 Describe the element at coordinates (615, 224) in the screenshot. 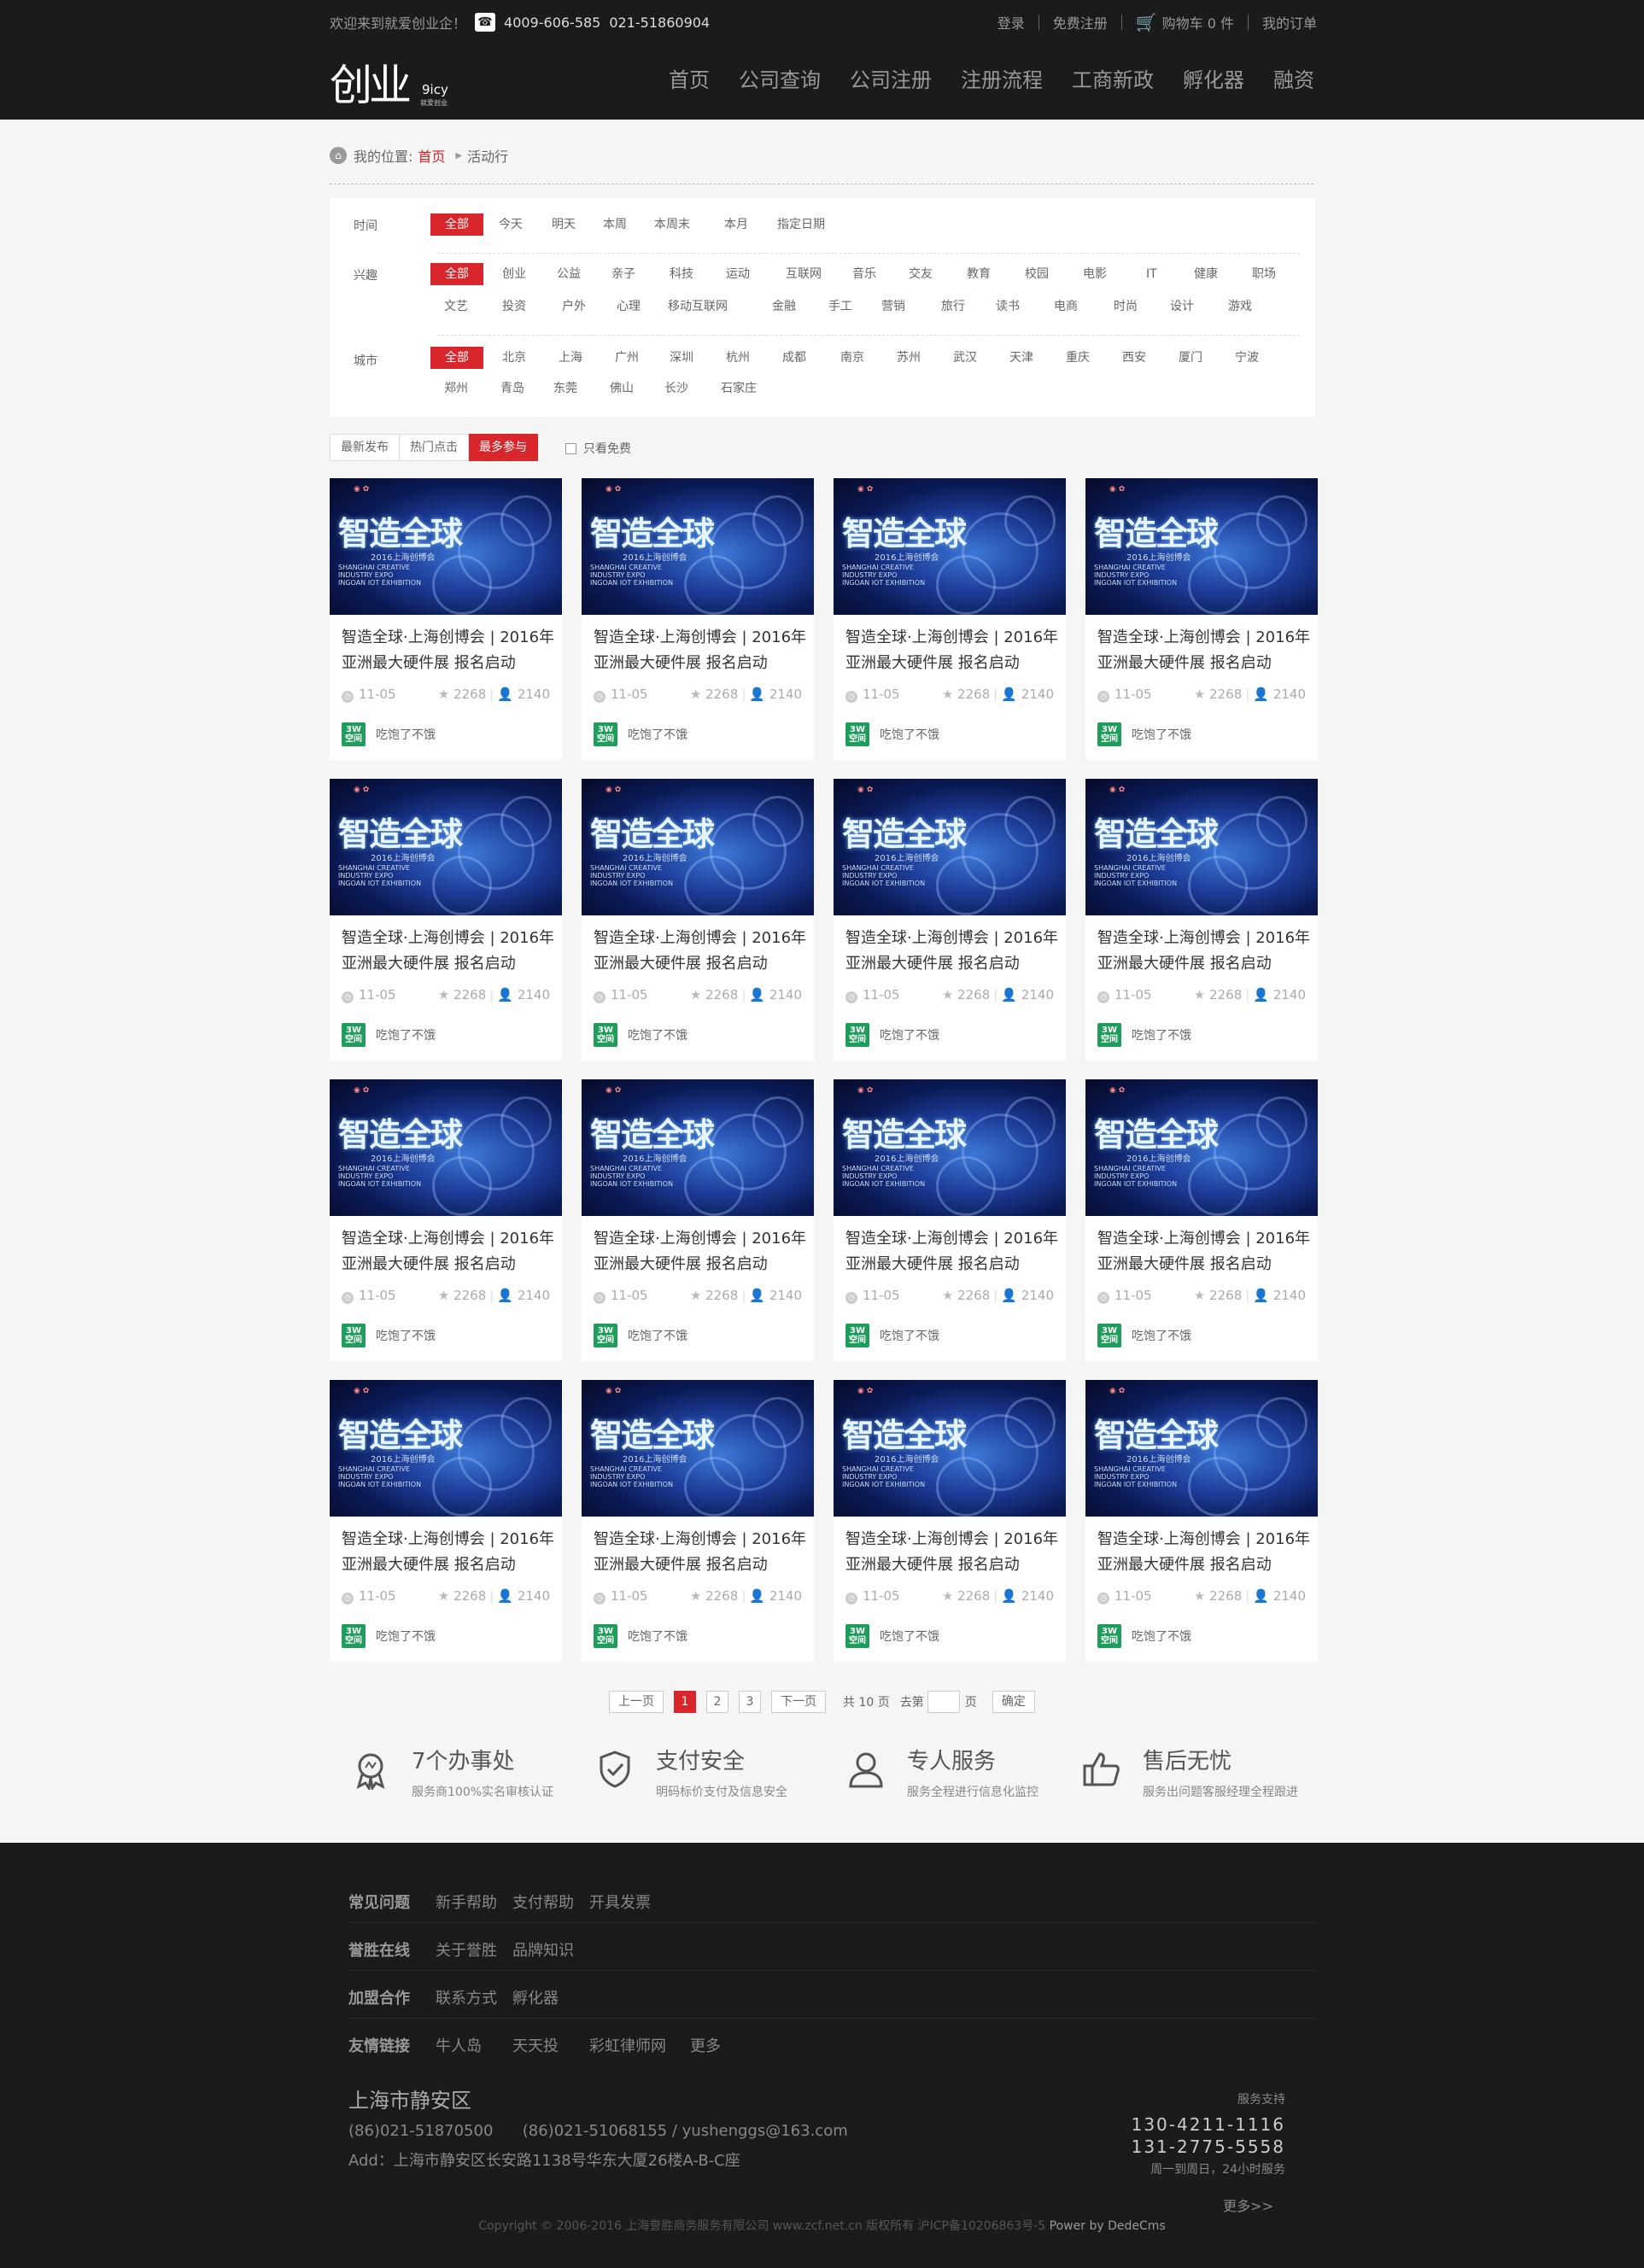

I see `time-filter-option: 本周` at that location.